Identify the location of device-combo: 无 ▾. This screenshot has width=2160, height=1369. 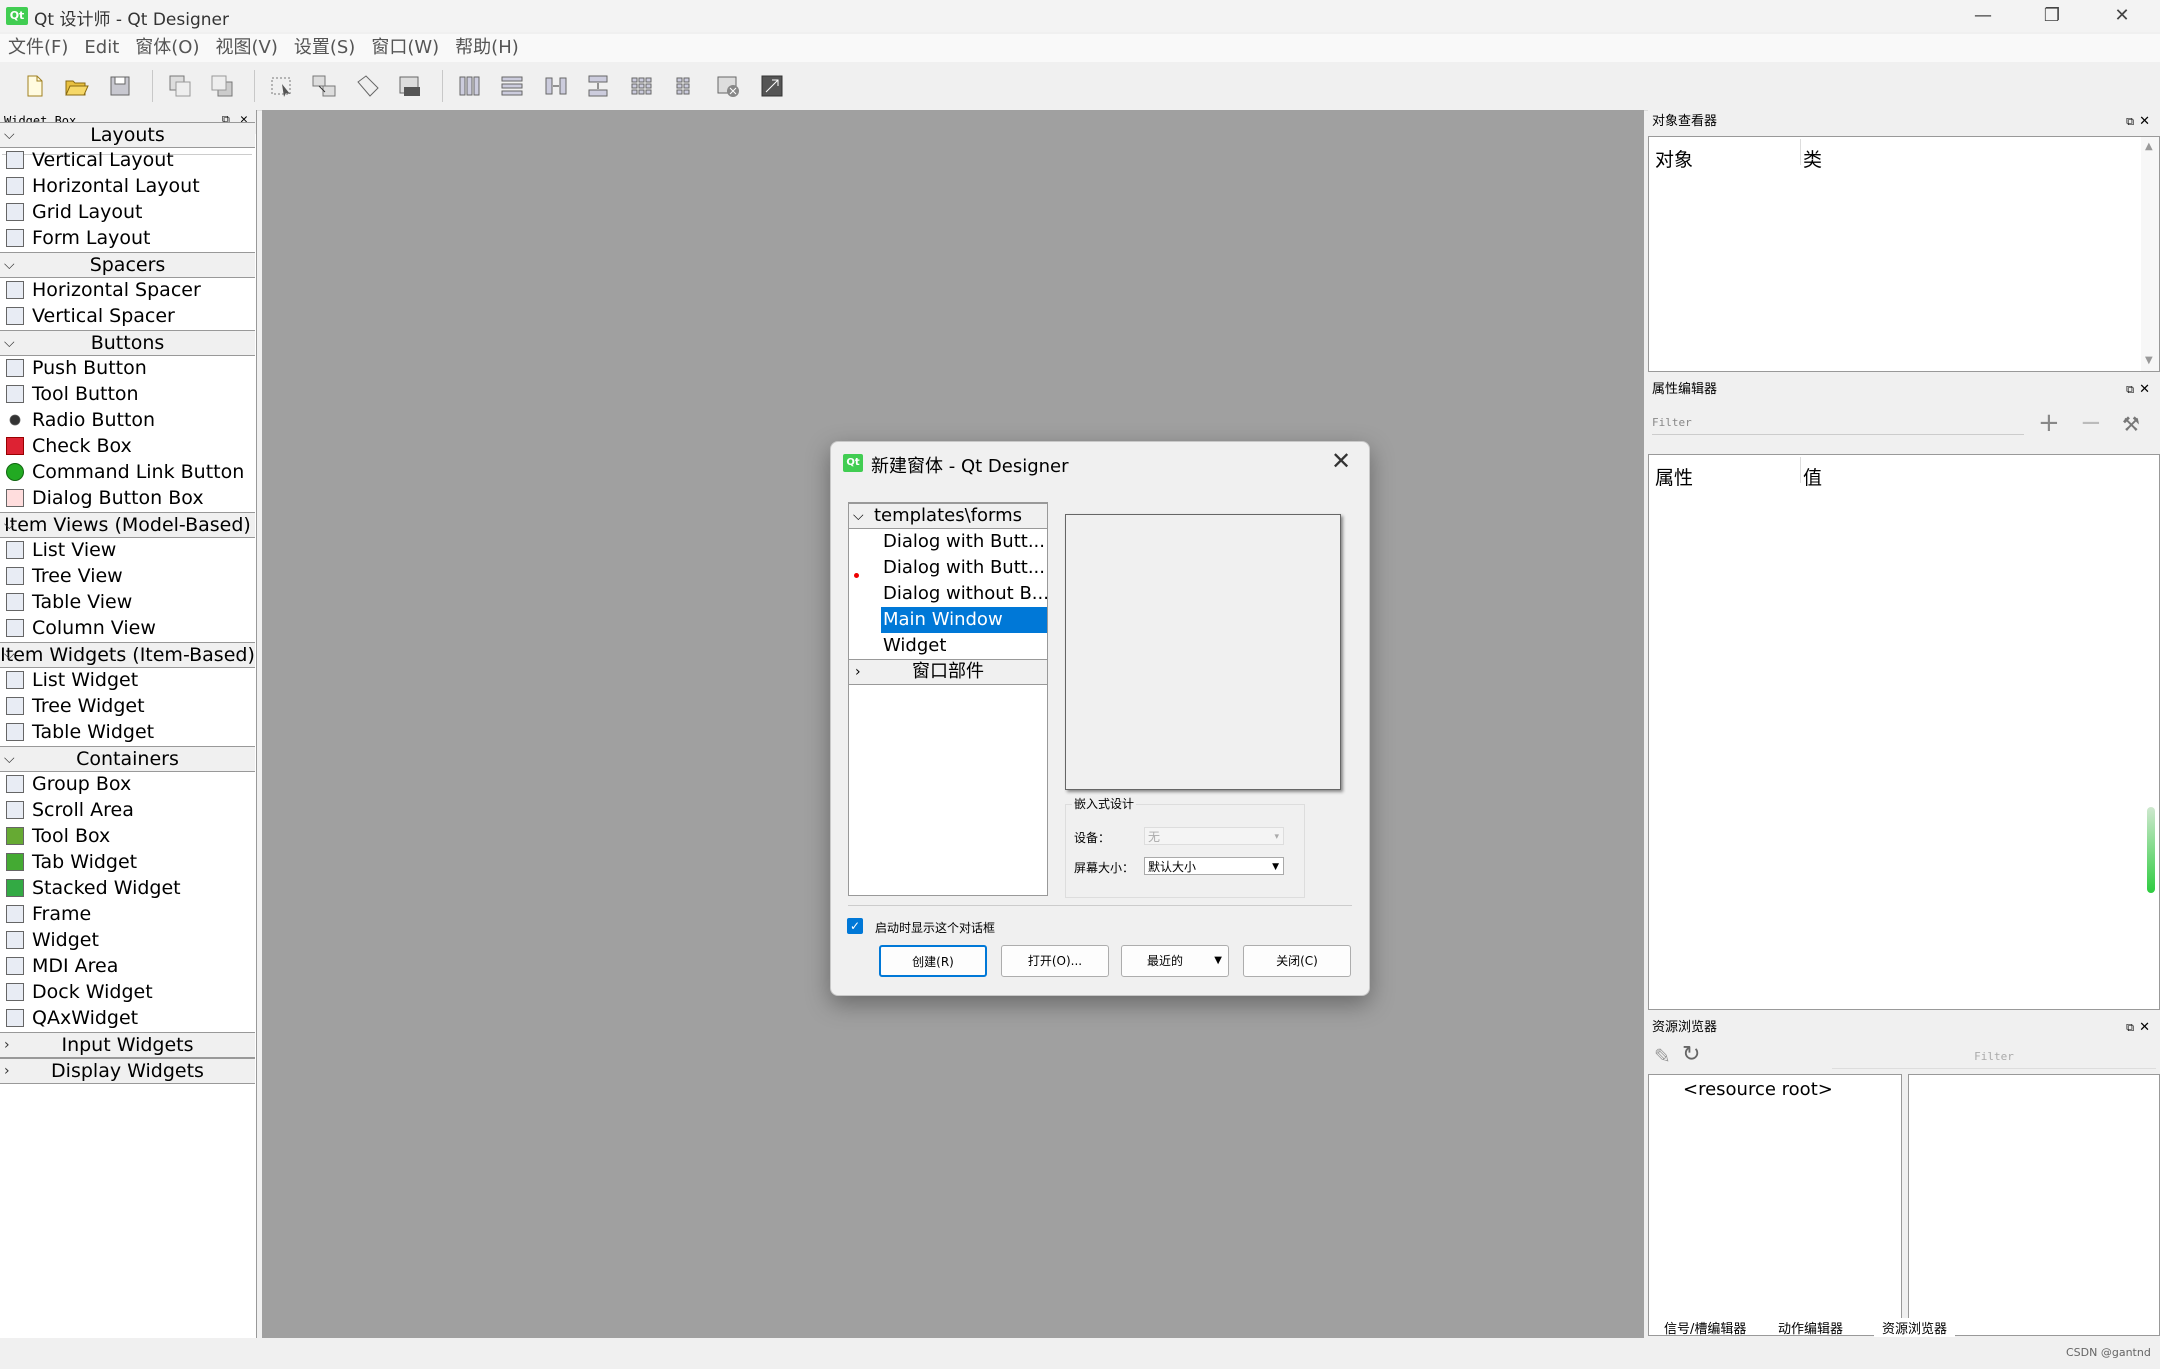
(1214, 836).